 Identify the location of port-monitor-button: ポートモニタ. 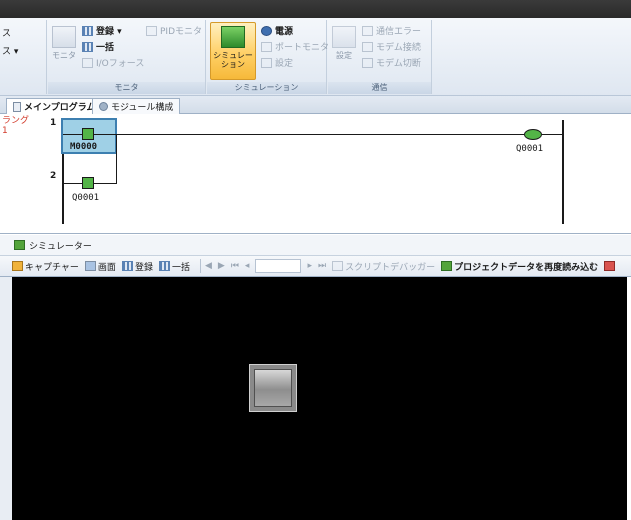
(295, 46).